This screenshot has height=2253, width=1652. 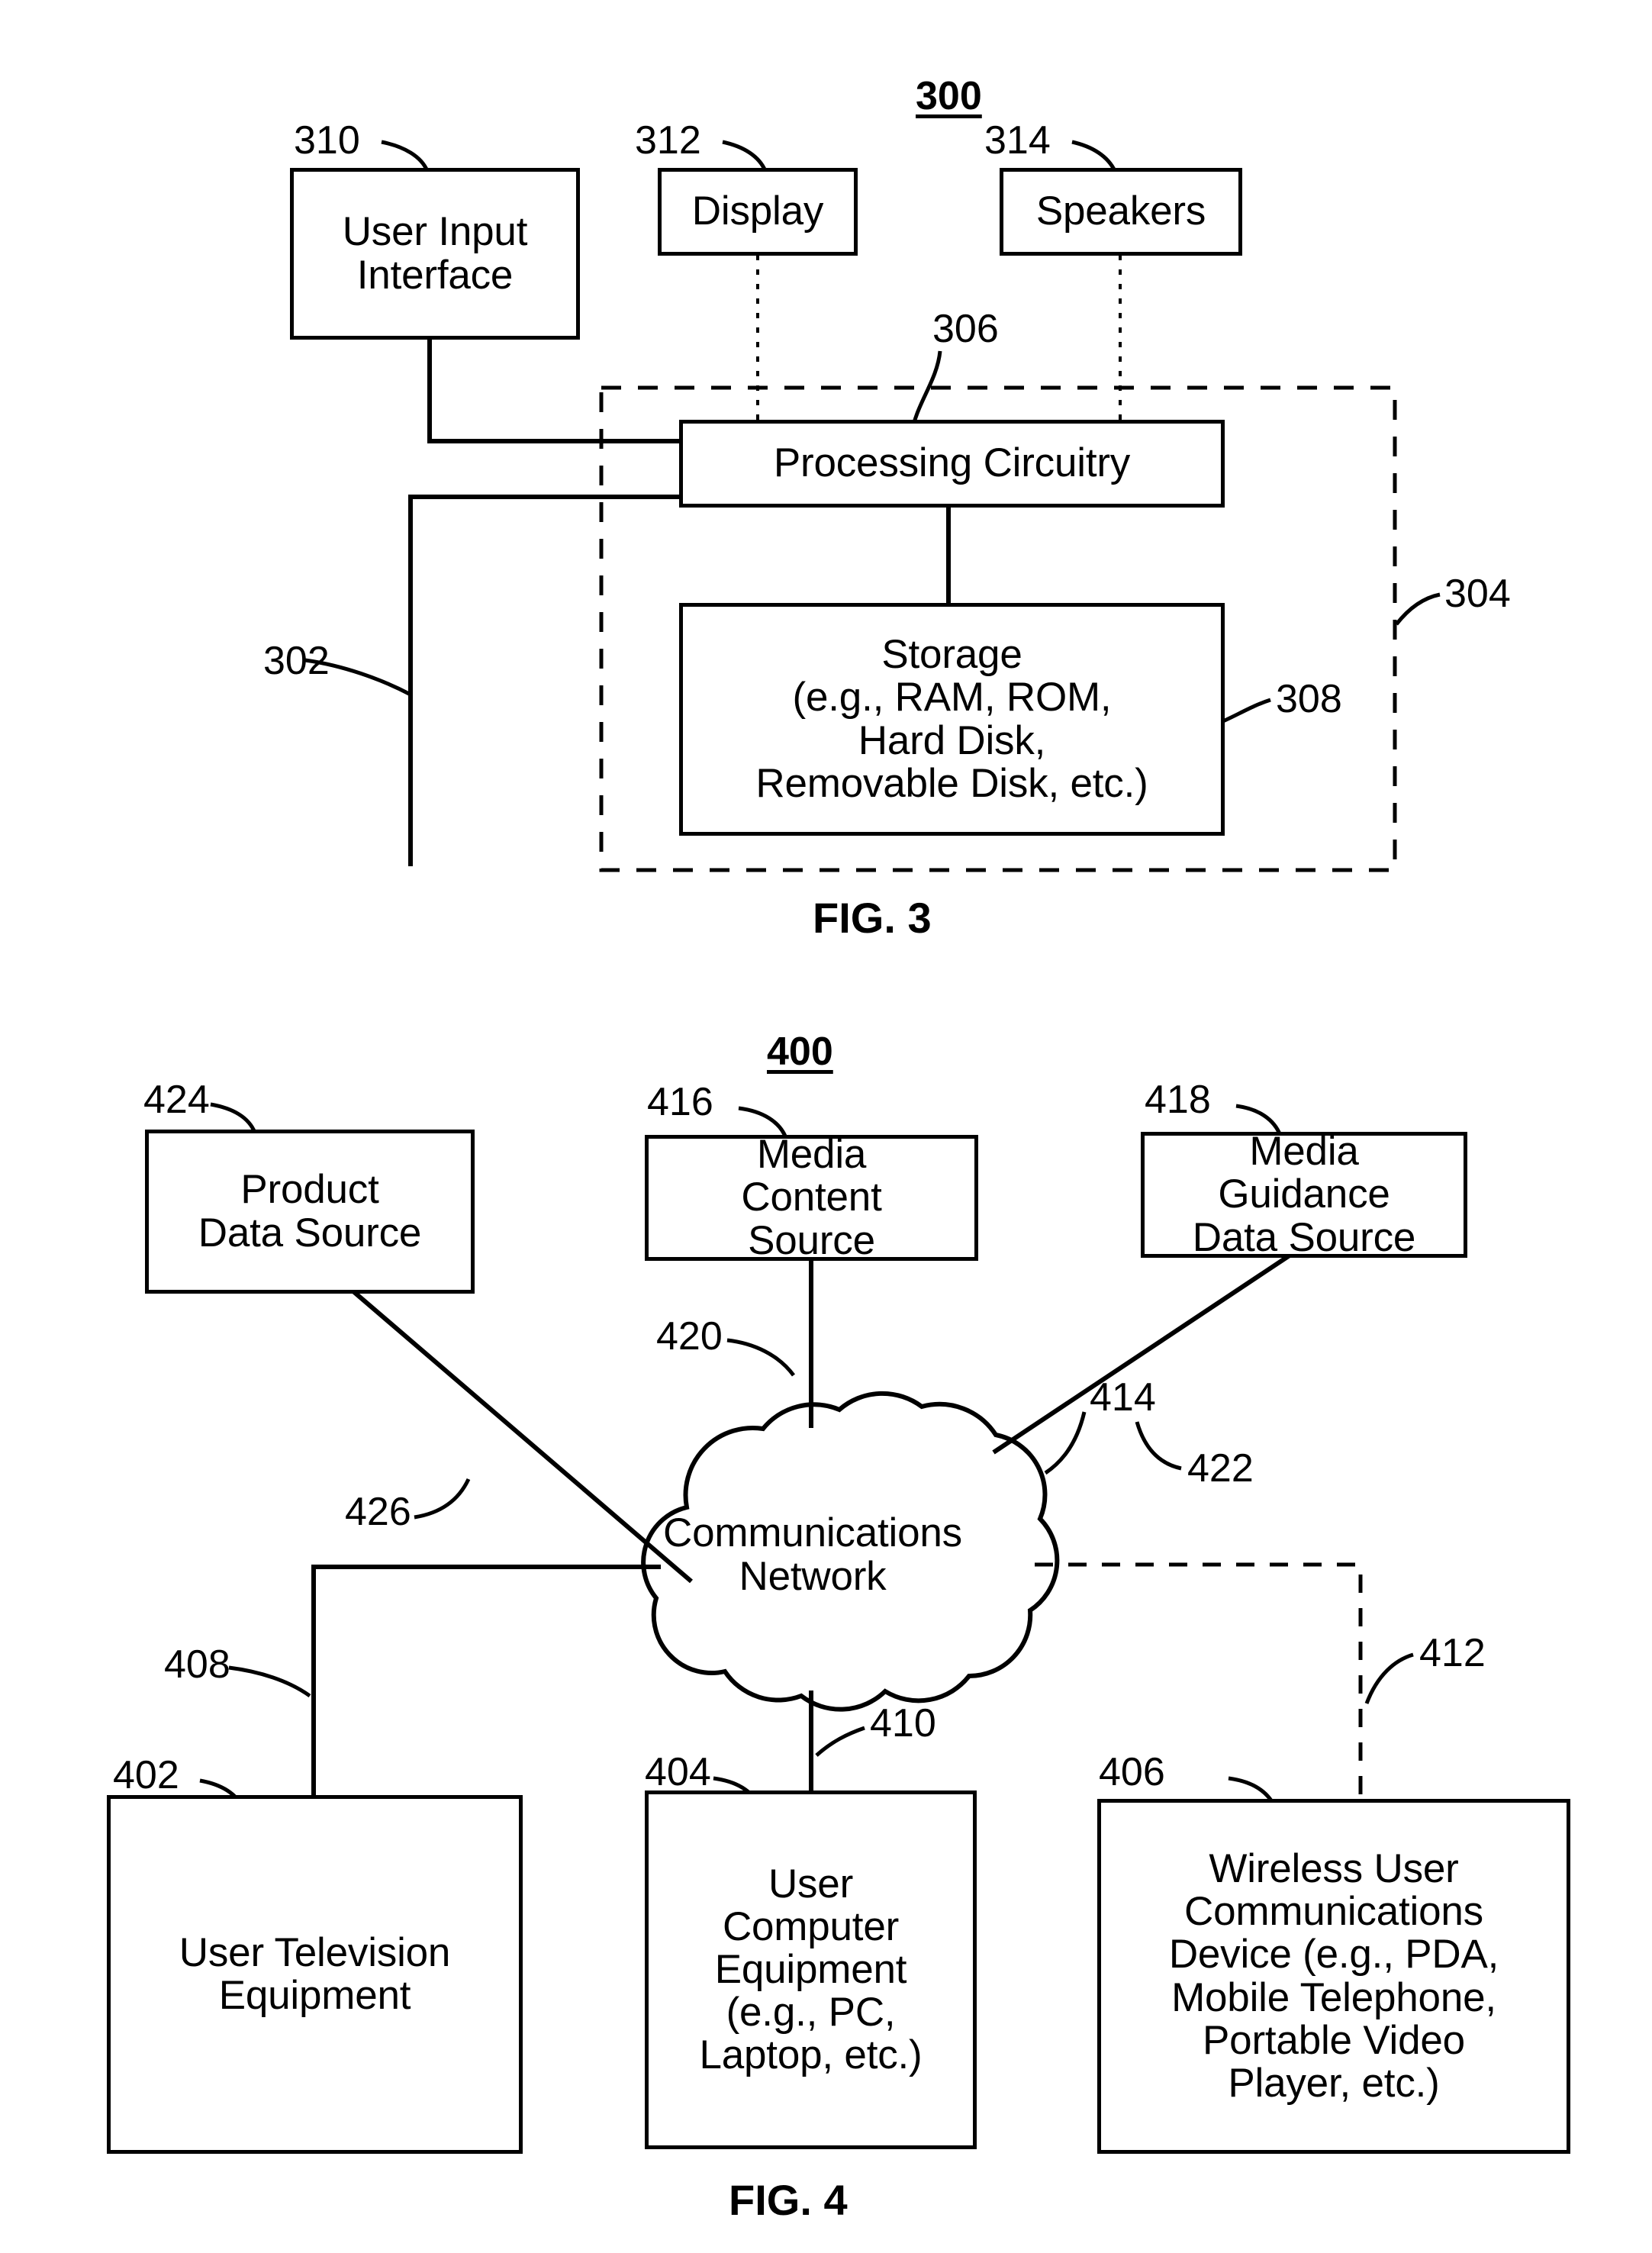 I want to click on box-user-television-equipment-label: User Television Equipment, so click(x=315, y=1973).